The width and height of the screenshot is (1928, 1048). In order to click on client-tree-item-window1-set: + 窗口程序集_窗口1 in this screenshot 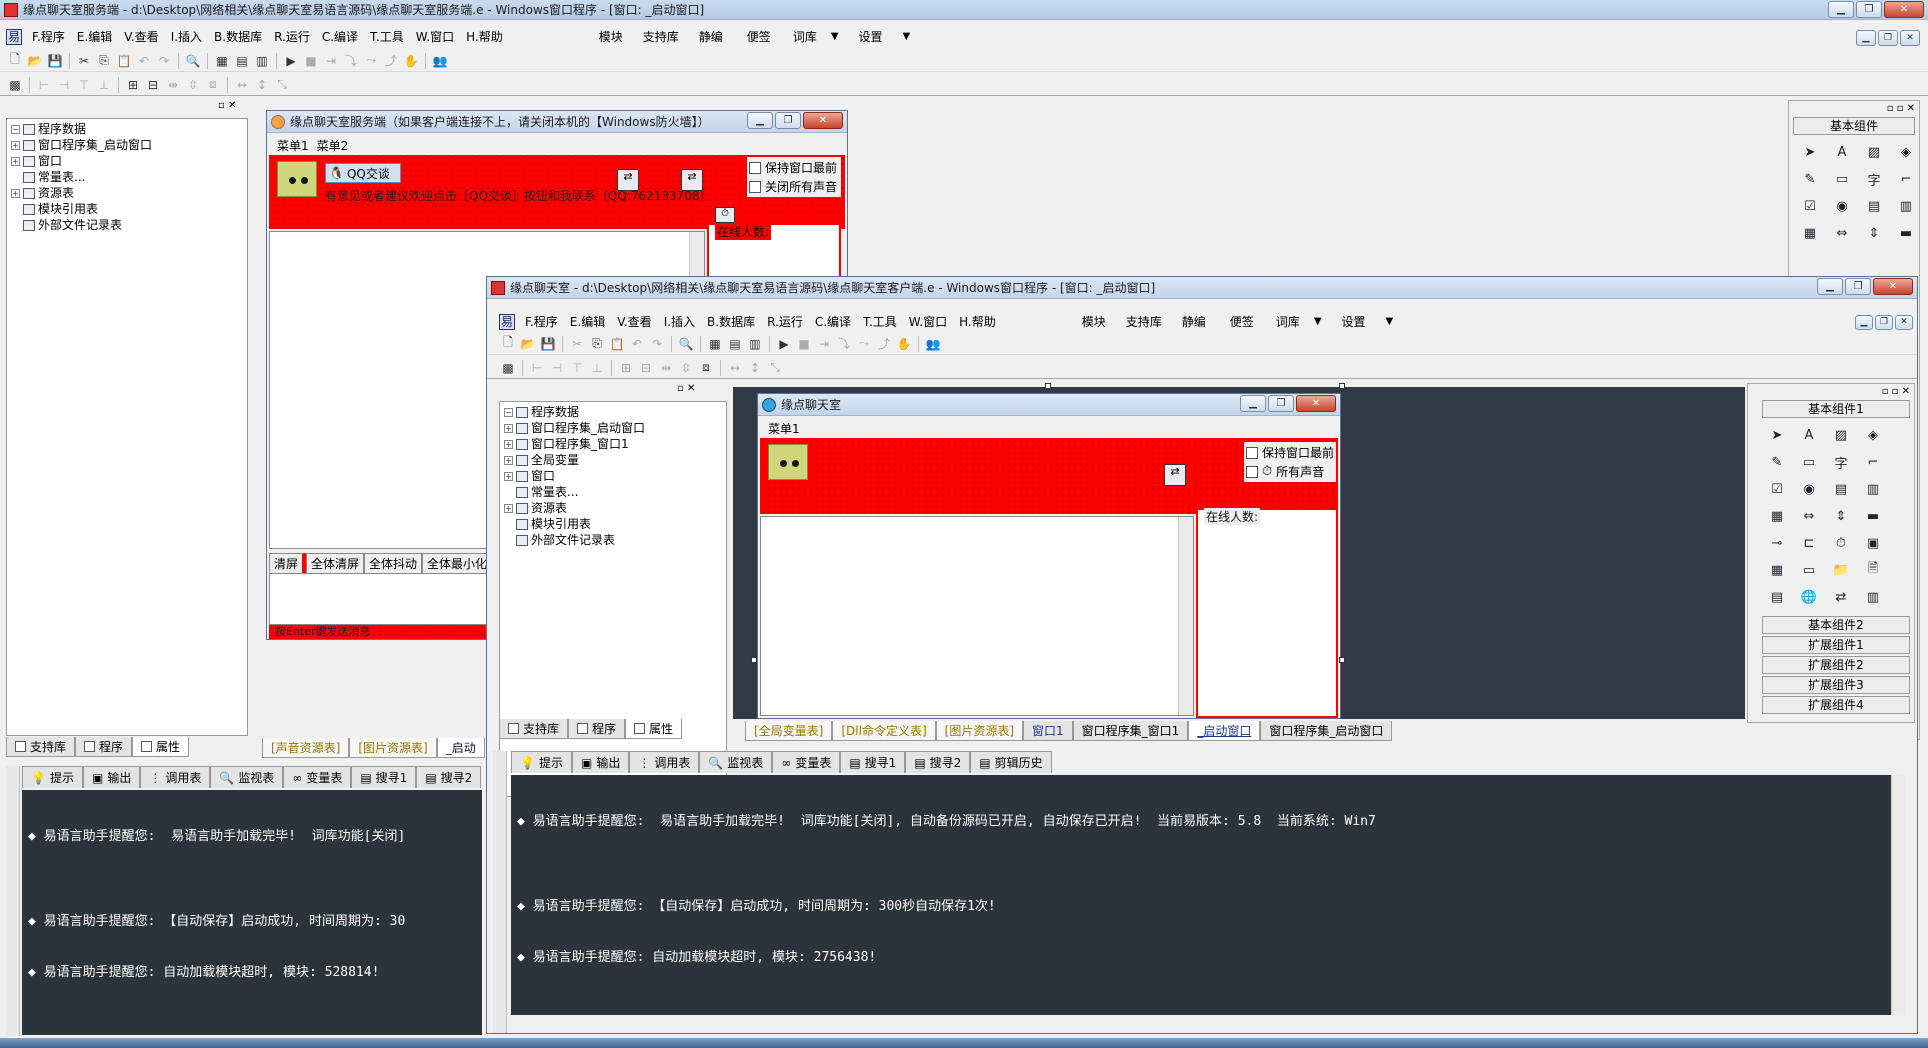, I will do `click(613, 444)`.